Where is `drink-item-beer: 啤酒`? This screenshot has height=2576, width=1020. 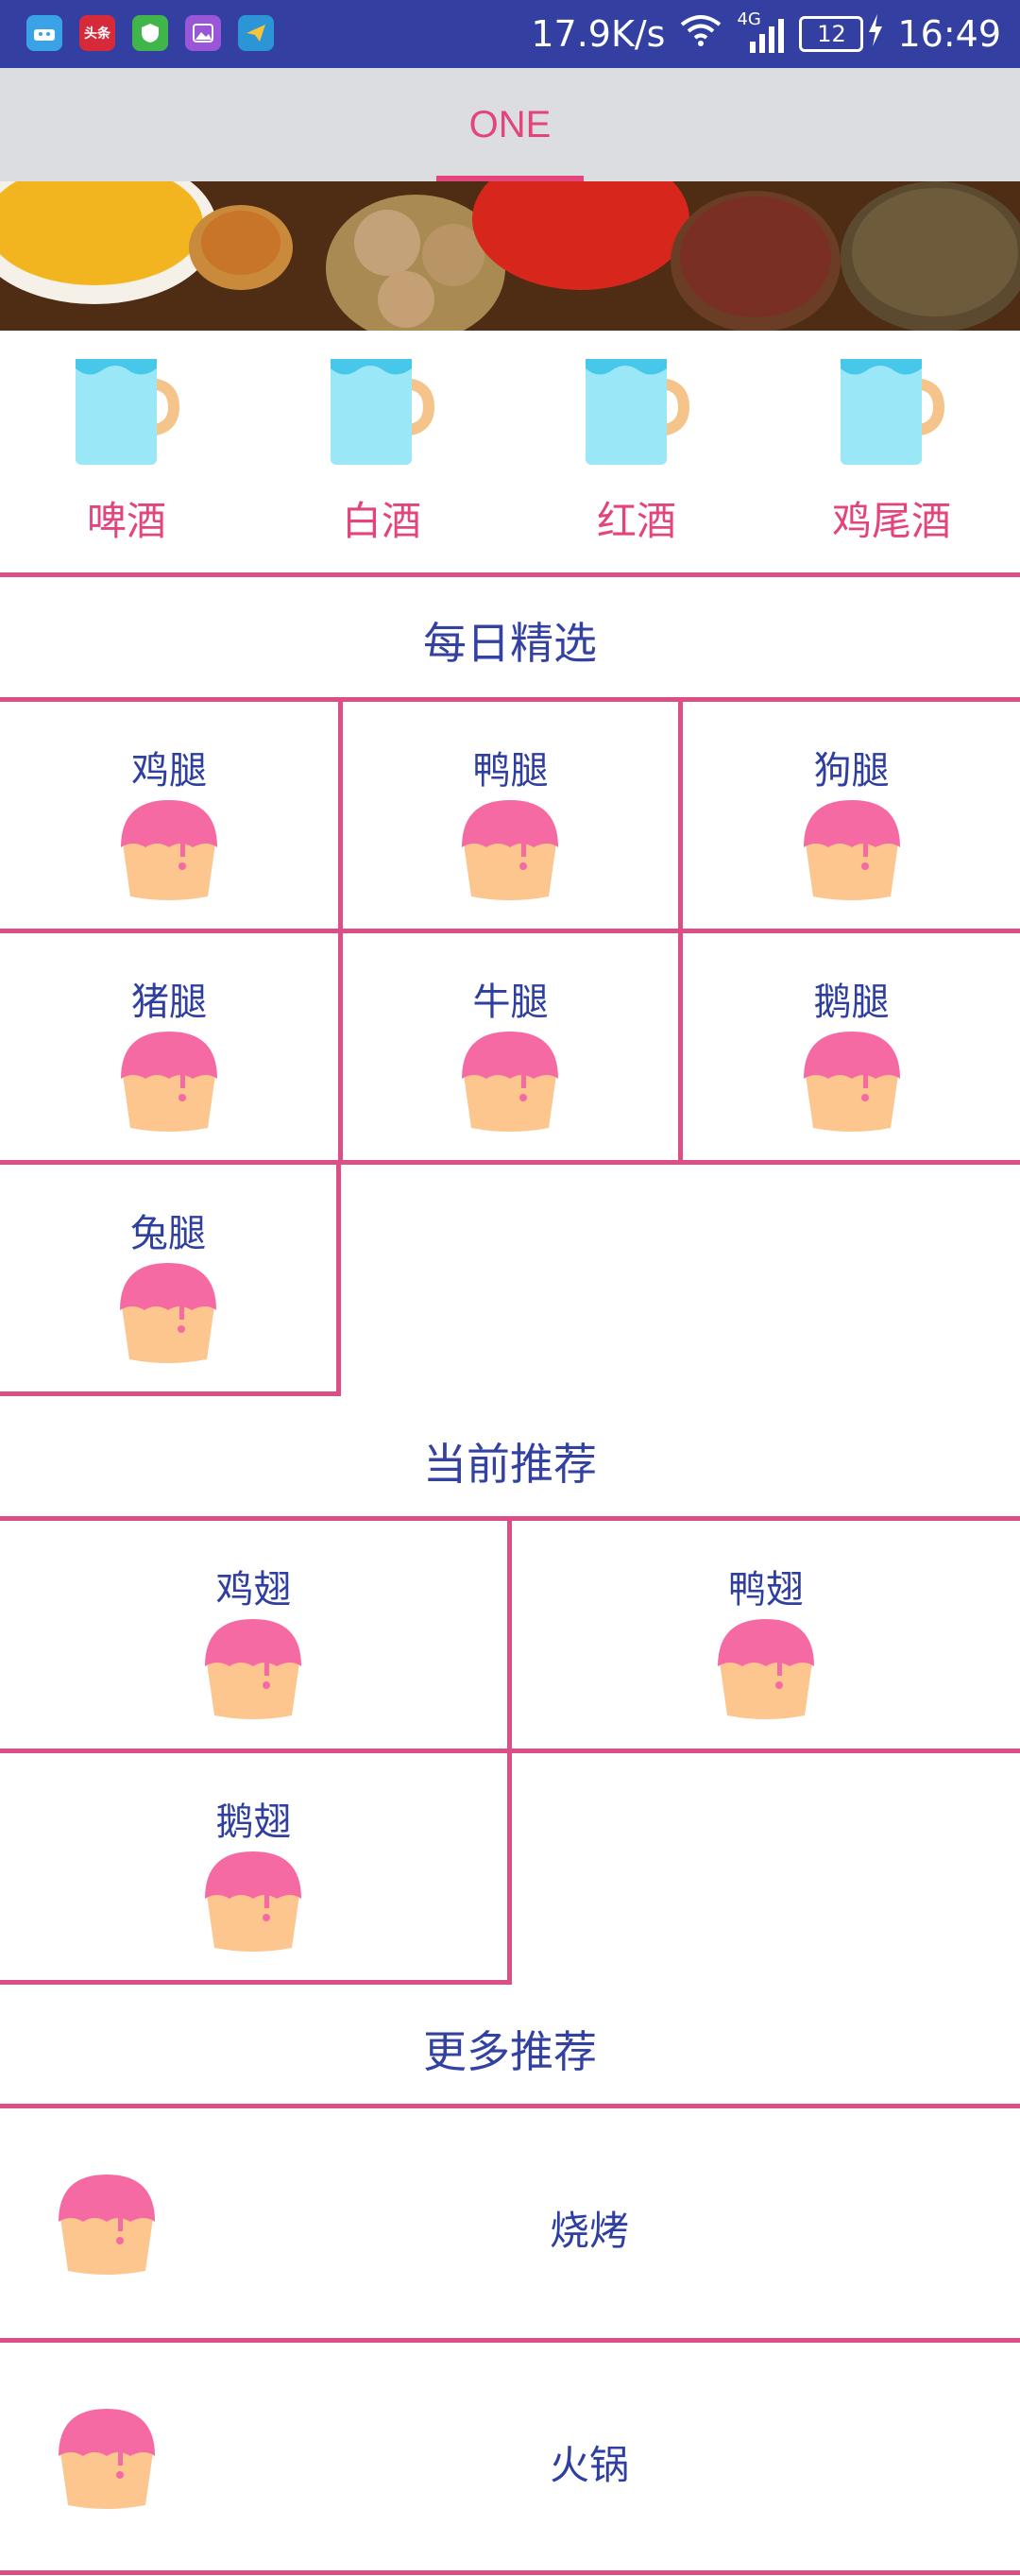 drink-item-beer: 啤酒 is located at coordinates (126, 454).